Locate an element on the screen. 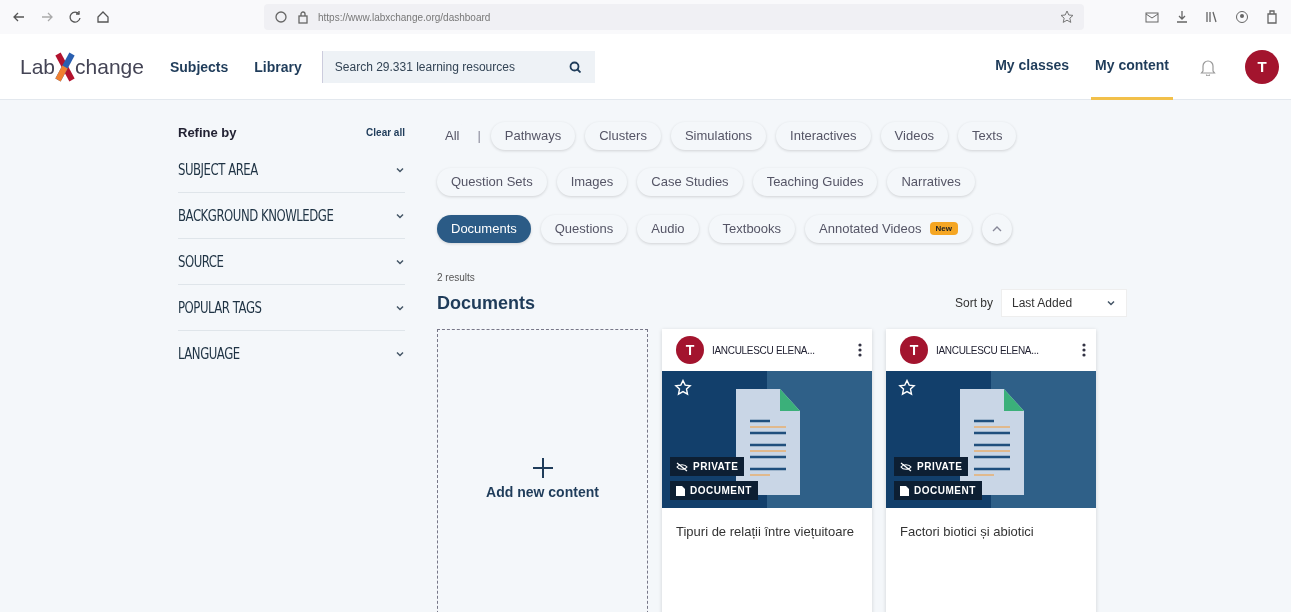 The width and height of the screenshot is (1291, 612). filter-section: POPULAR TAGS is located at coordinates (291, 308).